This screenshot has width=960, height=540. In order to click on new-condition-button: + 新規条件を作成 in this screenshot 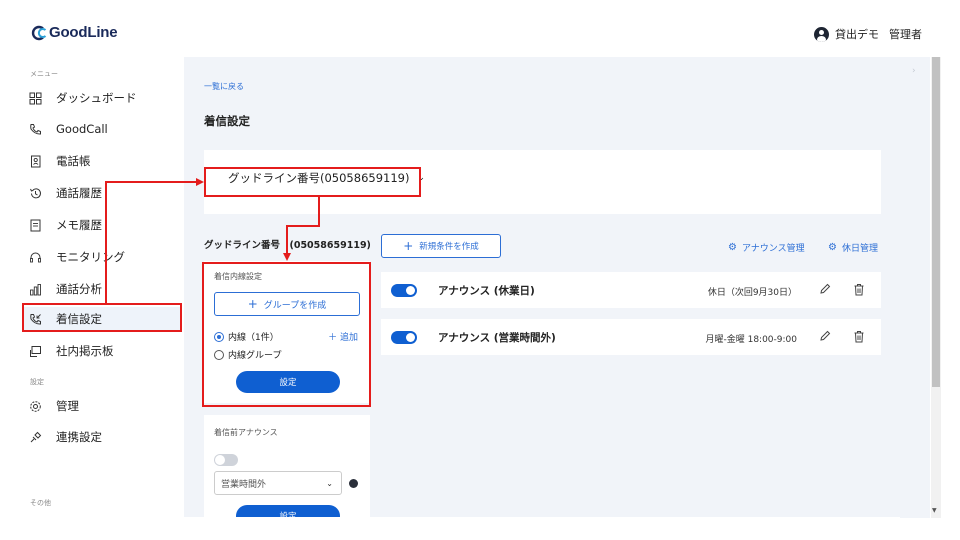, I will do `click(441, 246)`.